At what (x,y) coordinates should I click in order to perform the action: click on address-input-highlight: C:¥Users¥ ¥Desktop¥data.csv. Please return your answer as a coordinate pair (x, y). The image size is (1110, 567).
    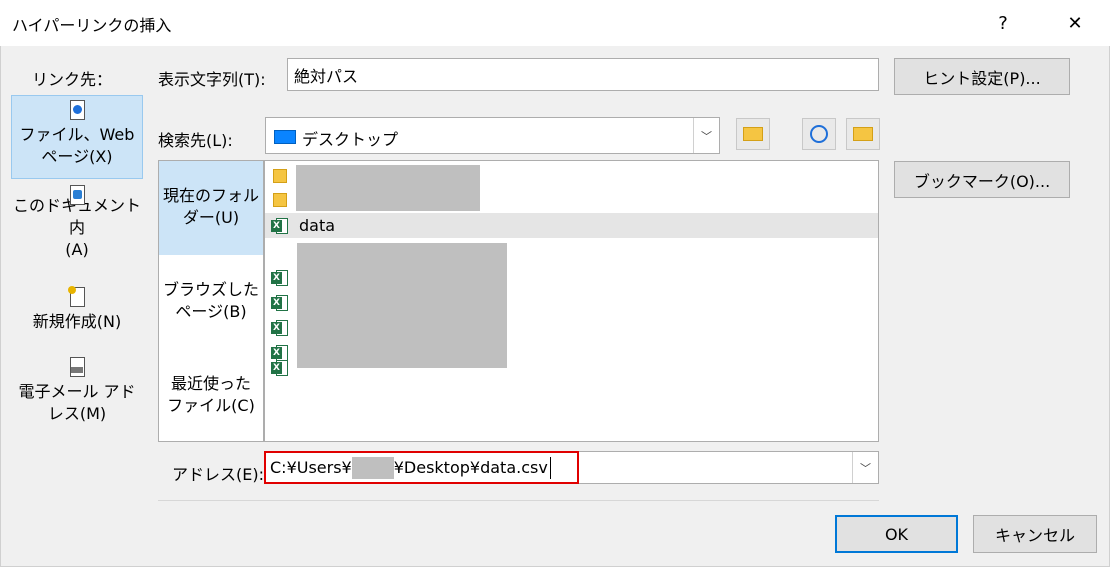
    Looking at the image, I should click on (421, 467).